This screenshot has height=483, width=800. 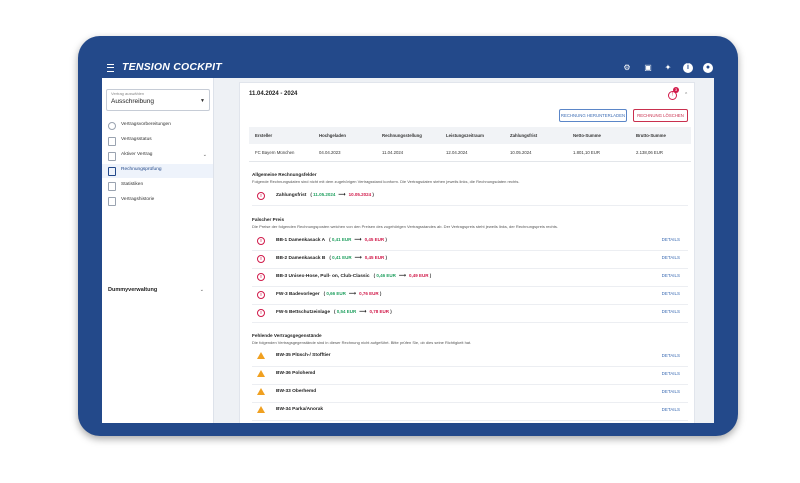 What do you see at coordinates (157, 141) in the screenshot?
I see `sidebar-item-vertragsstatus: Vertragsstatus` at bounding box center [157, 141].